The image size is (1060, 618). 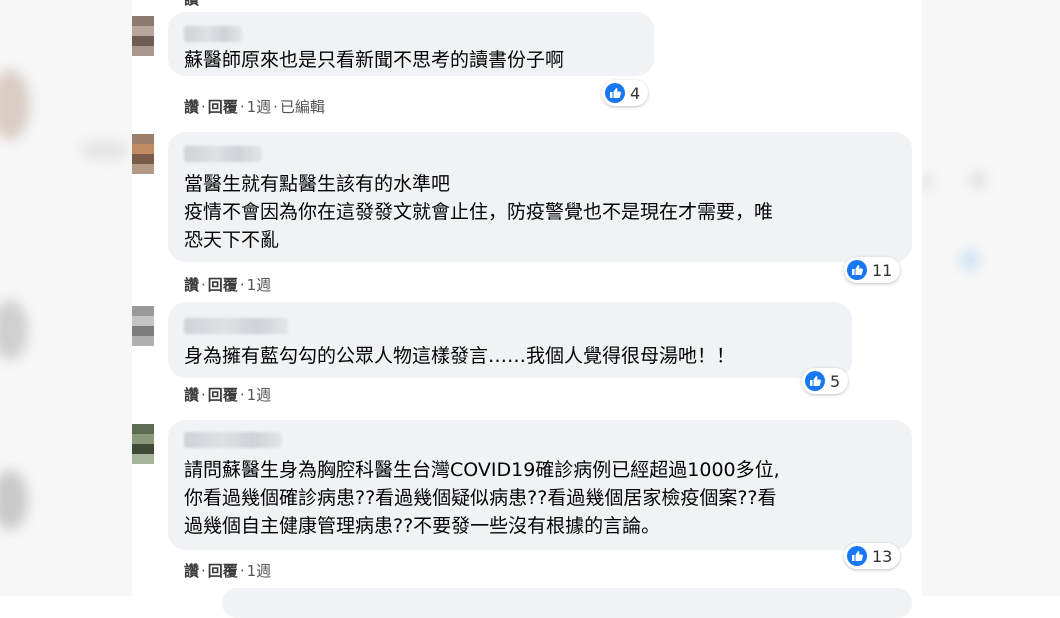 I want to click on reaction-count: 5, so click(x=825, y=381).